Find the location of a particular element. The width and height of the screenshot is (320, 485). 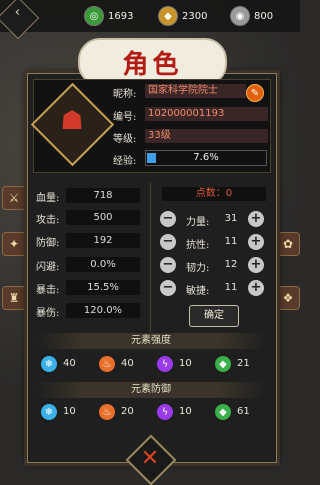

exp-bar: 7.6% is located at coordinates (206, 158).